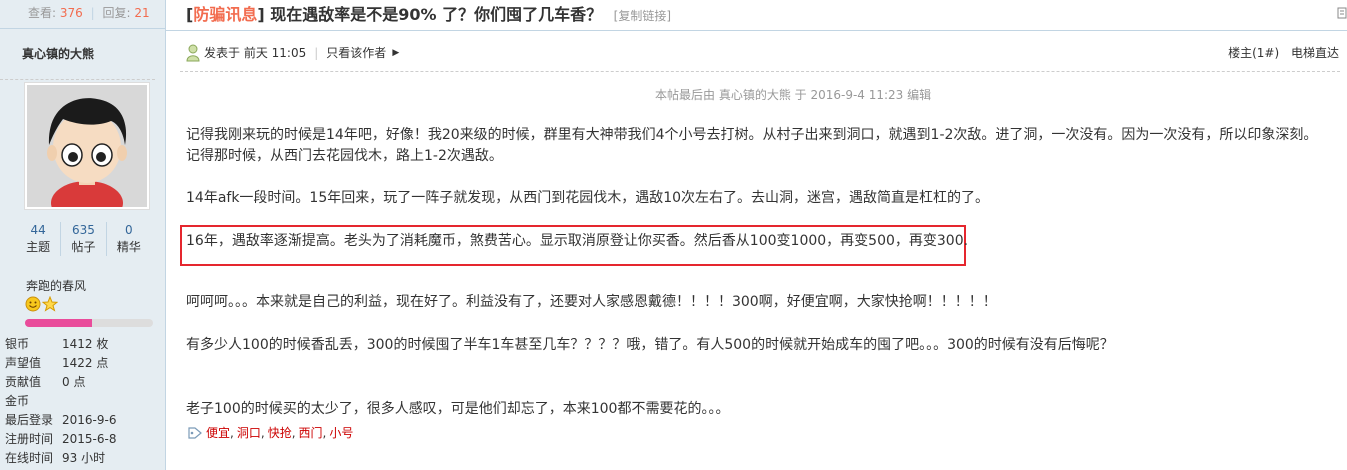 This screenshot has height=470, width=1347. I want to click on info-key: 在线时间, so click(29, 458).